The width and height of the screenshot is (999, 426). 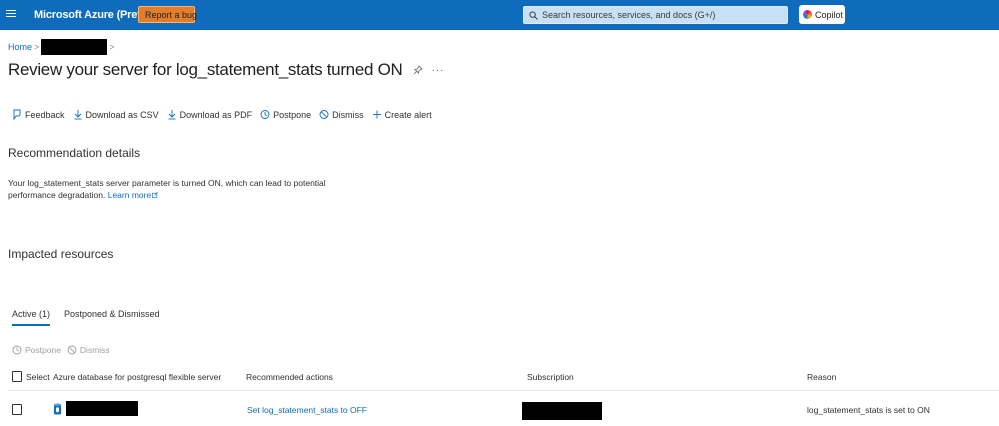 I want to click on feedback-button: Feedback, so click(x=38, y=114).